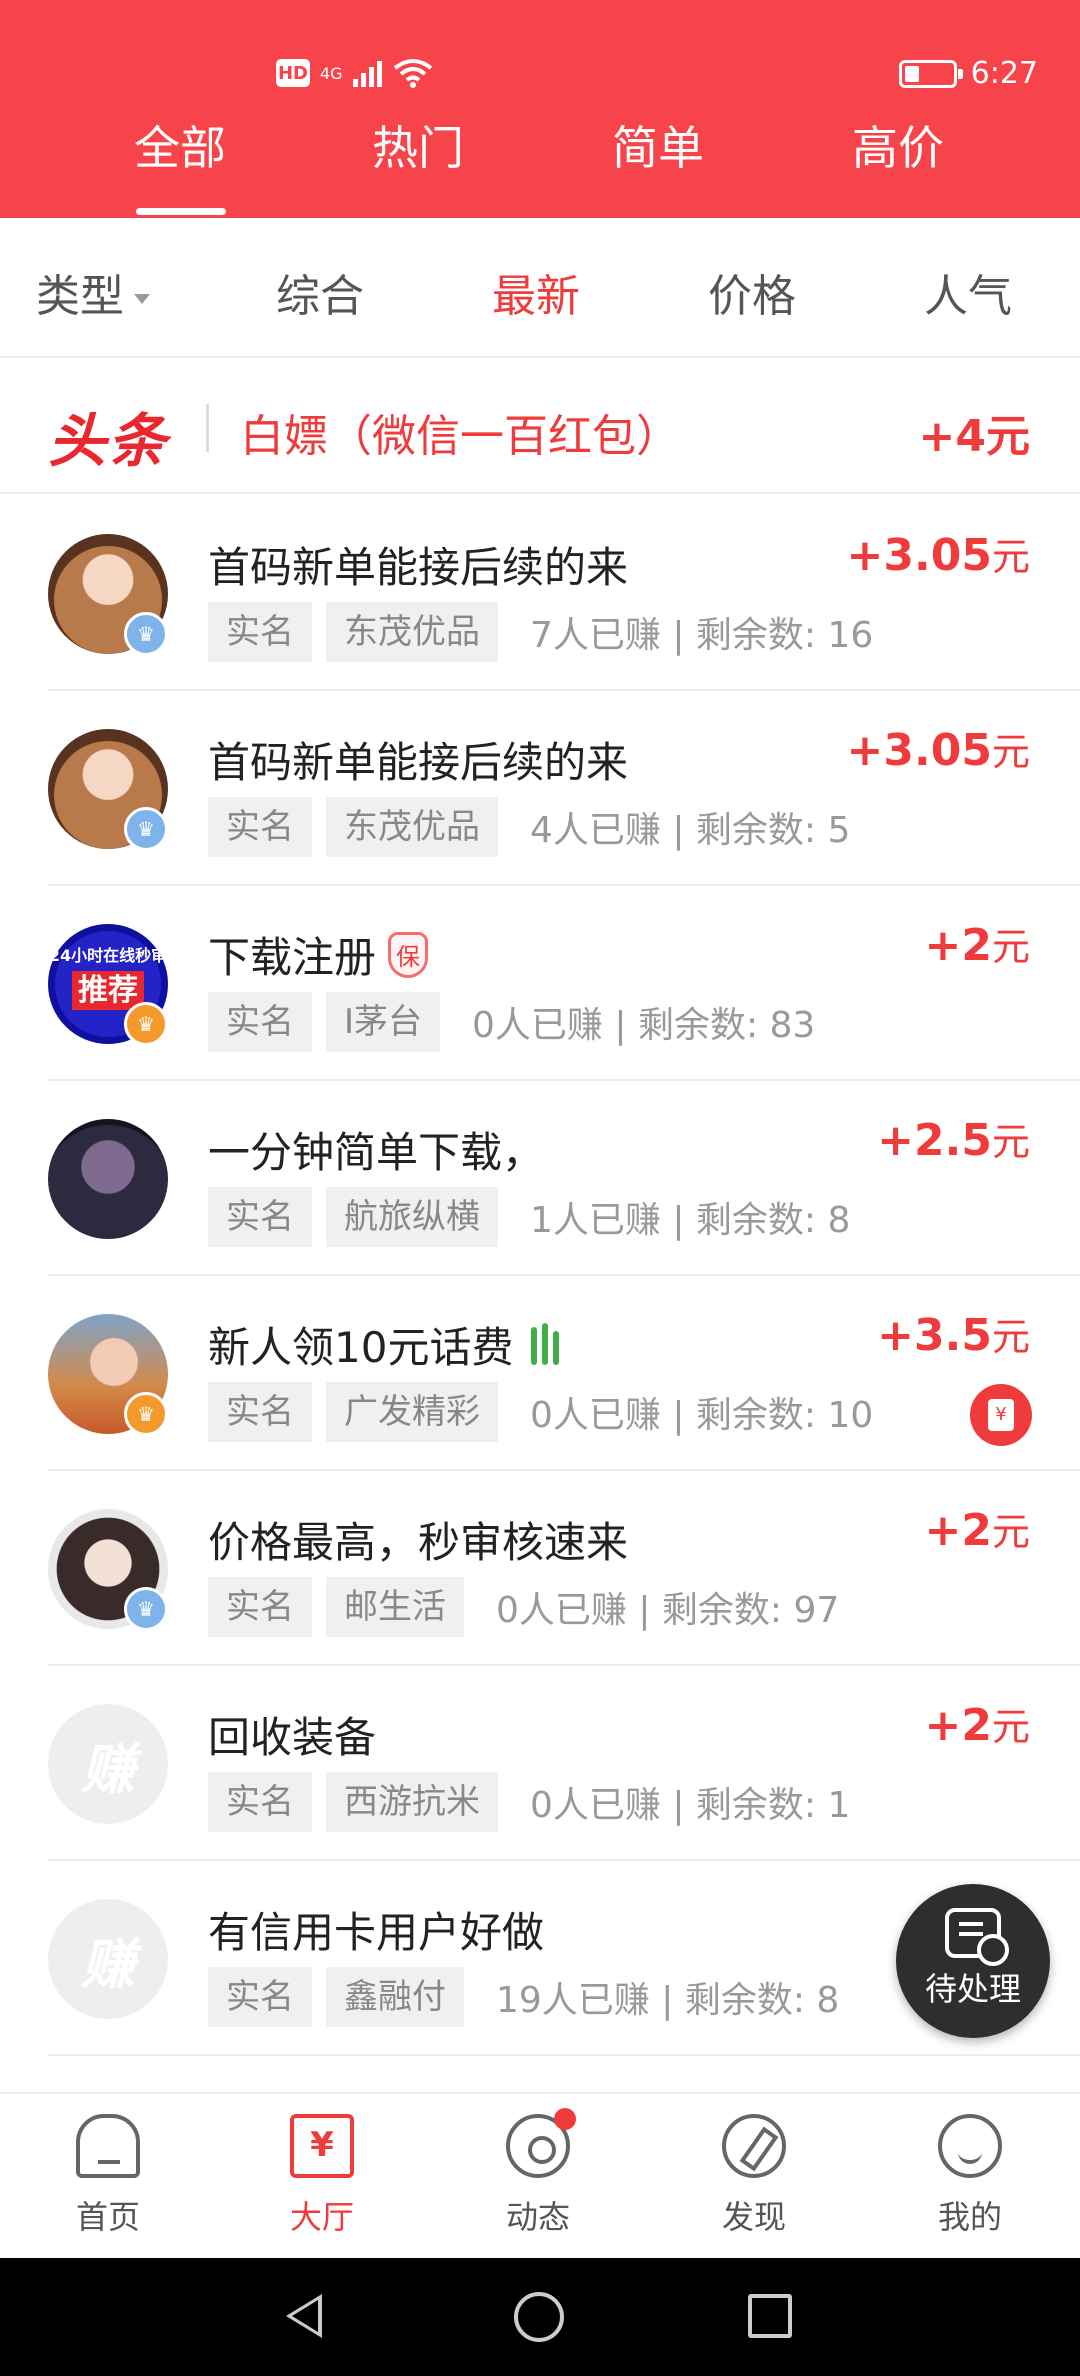  Describe the element at coordinates (108, 441) in the screenshot. I see `headline-logo: 头条` at that location.